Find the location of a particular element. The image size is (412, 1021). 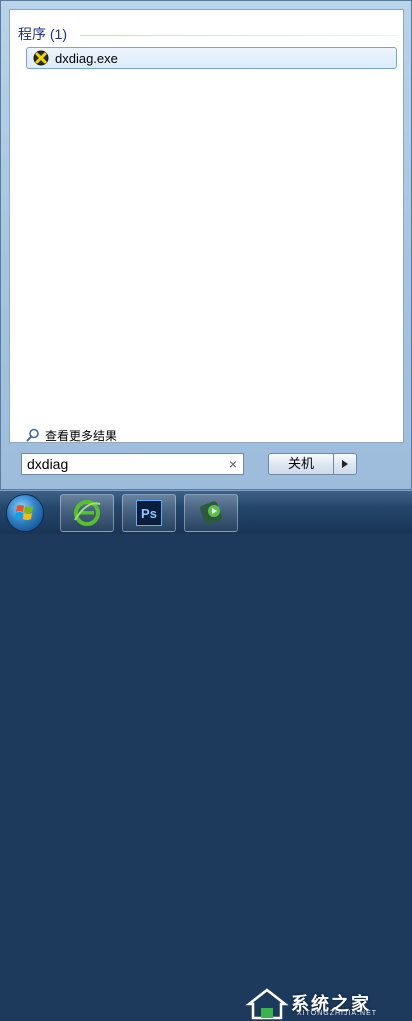

arrow-right-icon is located at coordinates (345, 464).